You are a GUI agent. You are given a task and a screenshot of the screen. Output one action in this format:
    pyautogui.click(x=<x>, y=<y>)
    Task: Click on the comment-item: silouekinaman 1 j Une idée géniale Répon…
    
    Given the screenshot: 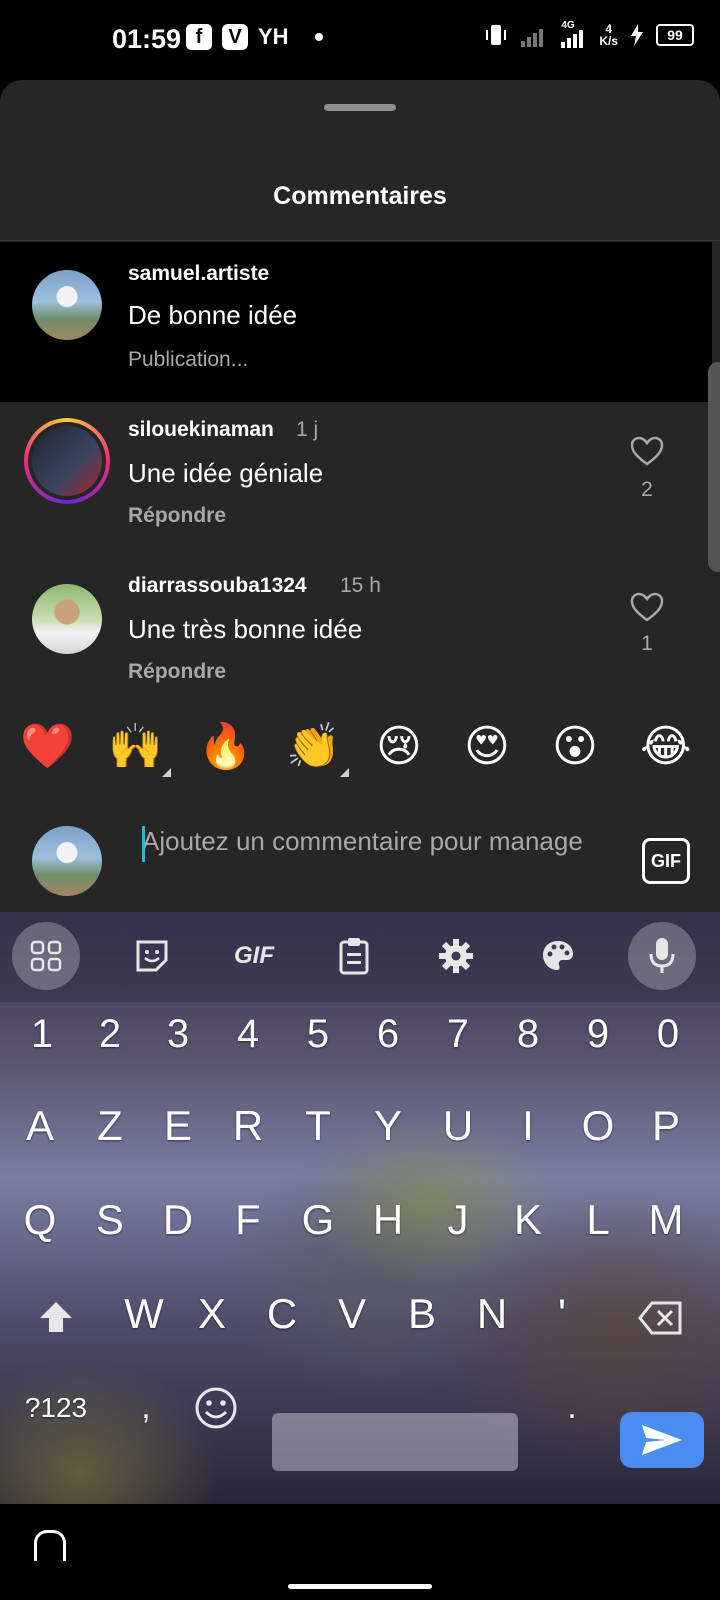 What is the action you would take?
    pyautogui.click(x=356, y=481)
    